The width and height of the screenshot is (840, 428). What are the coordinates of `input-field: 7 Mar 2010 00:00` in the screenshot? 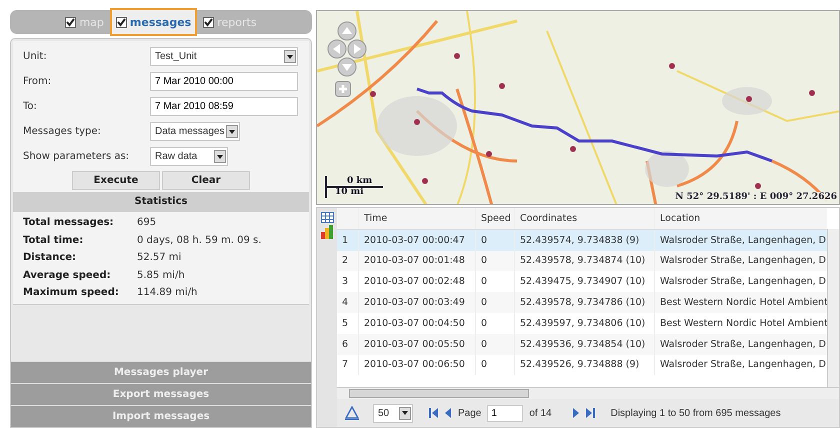 It's located at (224, 81).